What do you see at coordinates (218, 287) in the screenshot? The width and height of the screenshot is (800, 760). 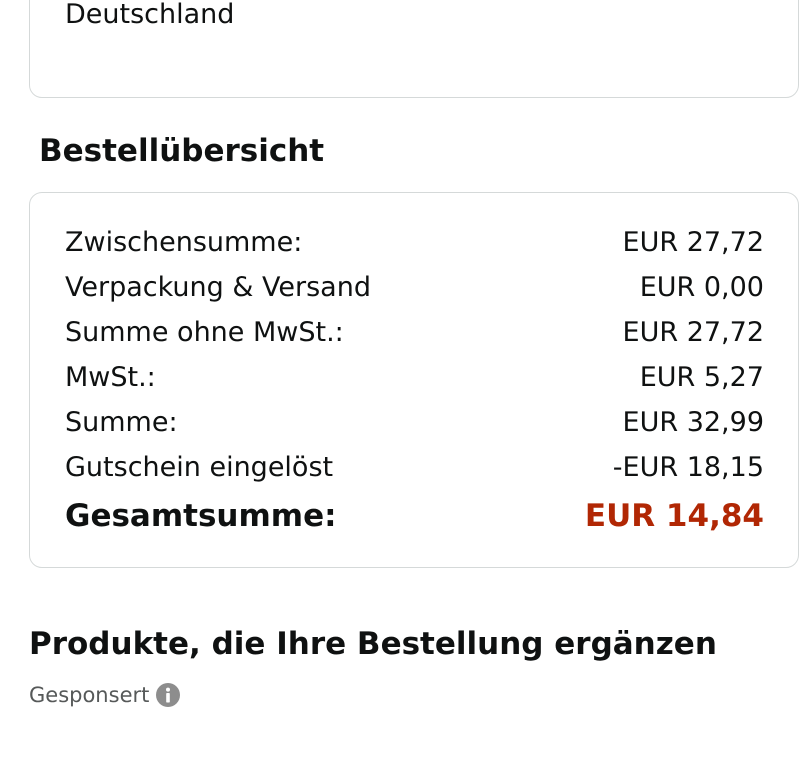 I see `line-label: Verpackung & Versand` at bounding box center [218, 287].